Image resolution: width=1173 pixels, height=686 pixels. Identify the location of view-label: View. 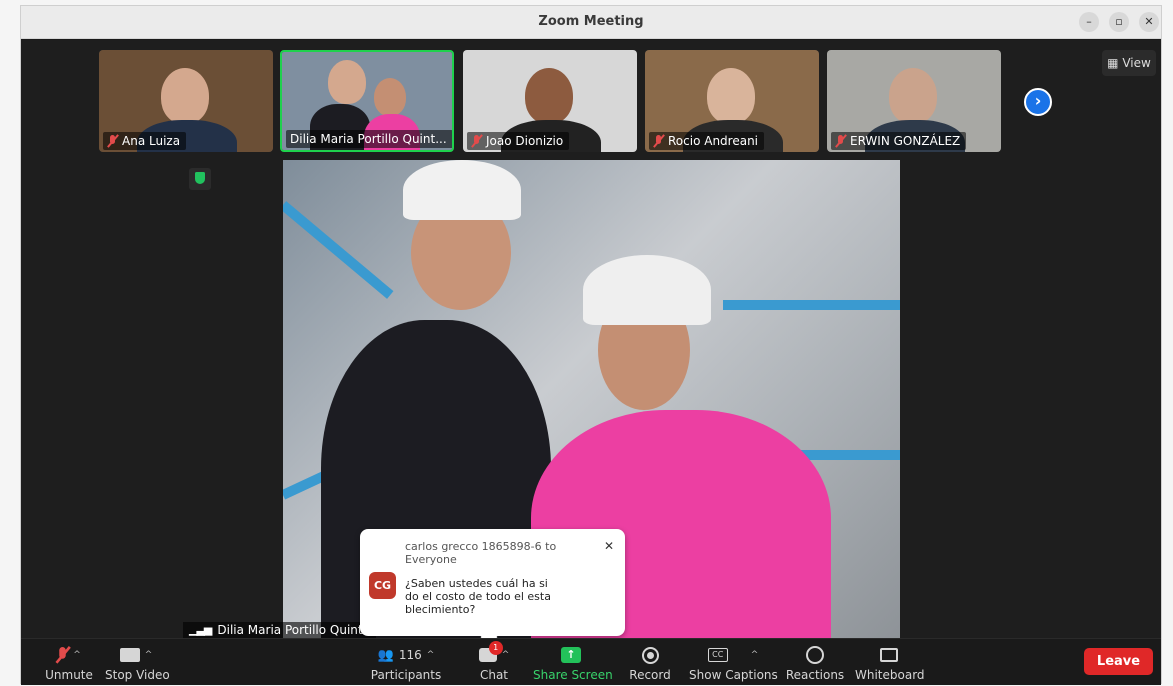
(1136, 63).